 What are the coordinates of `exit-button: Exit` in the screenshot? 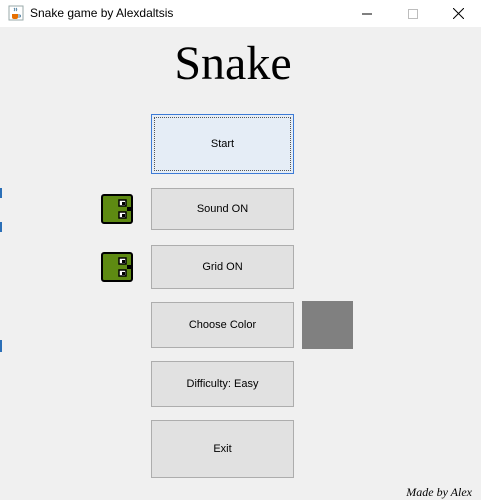 It's located at (222, 449).